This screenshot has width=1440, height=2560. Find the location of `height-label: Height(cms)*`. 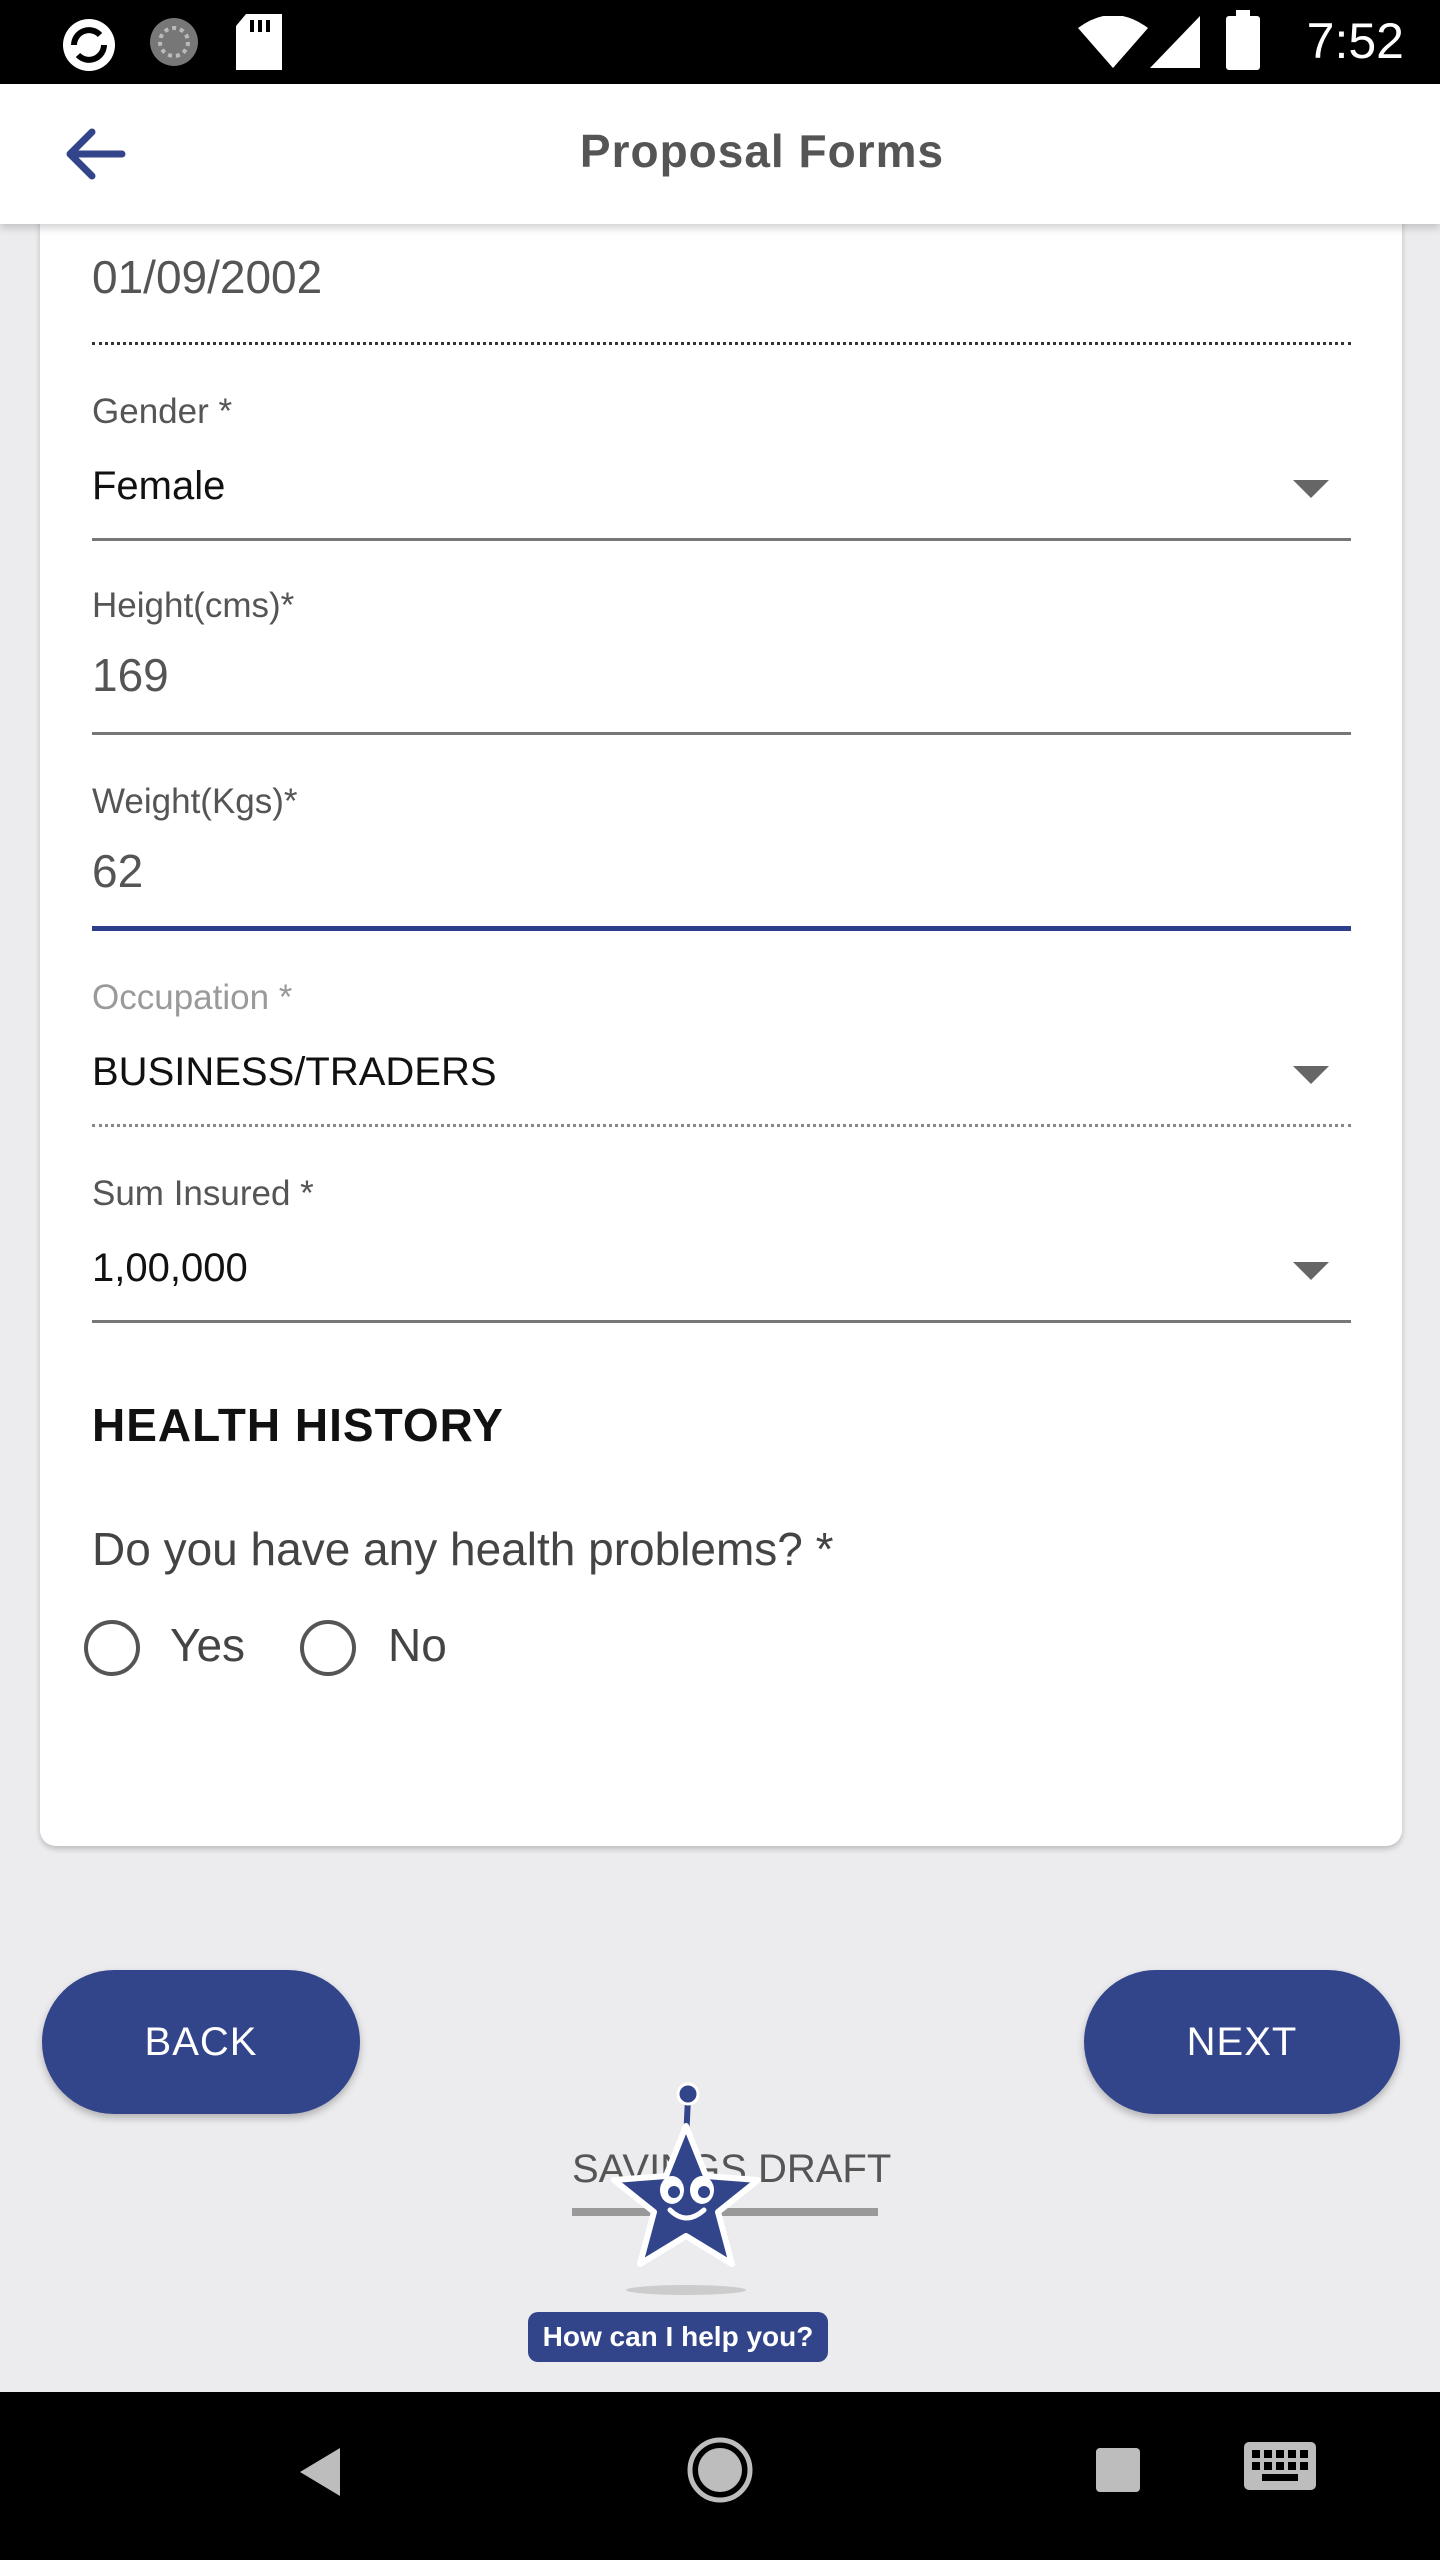

height-label: Height(cms)* is located at coordinates (193, 605).